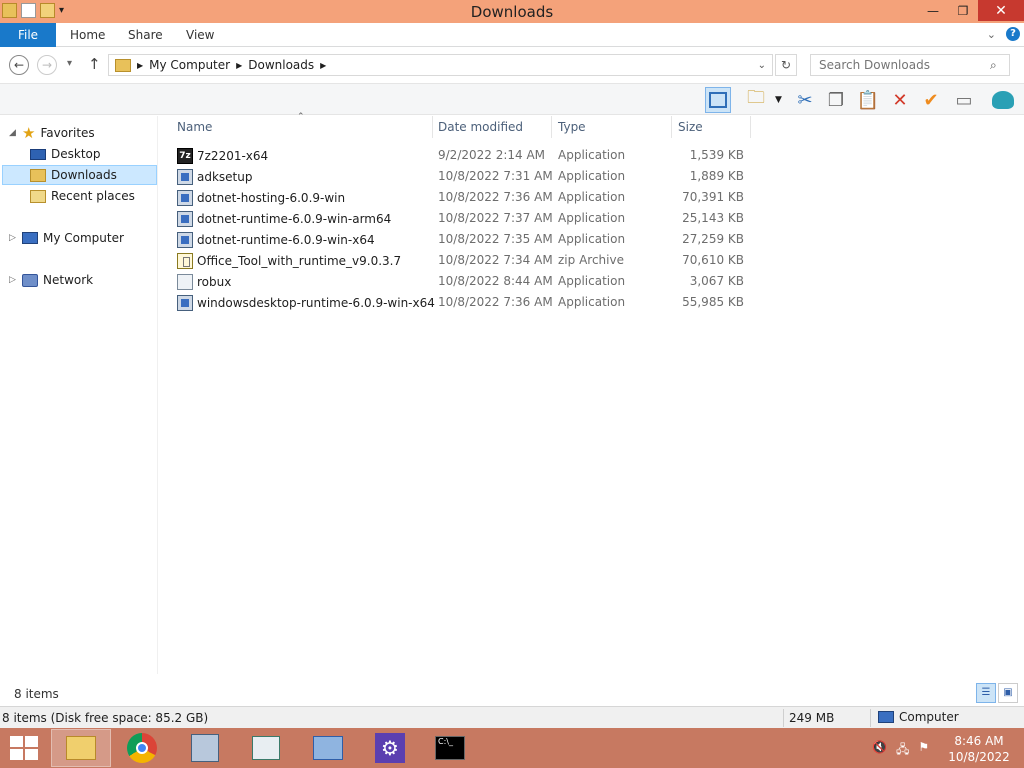 The height and width of the screenshot is (768, 1024). I want to click on network-tray-icon: 🖧, so click(902, 750).